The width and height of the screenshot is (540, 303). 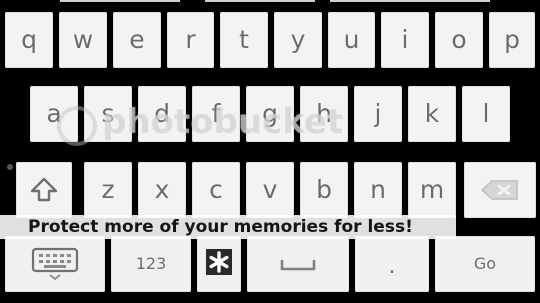 I want to click on key-y: y, so click(x=298, y=40).